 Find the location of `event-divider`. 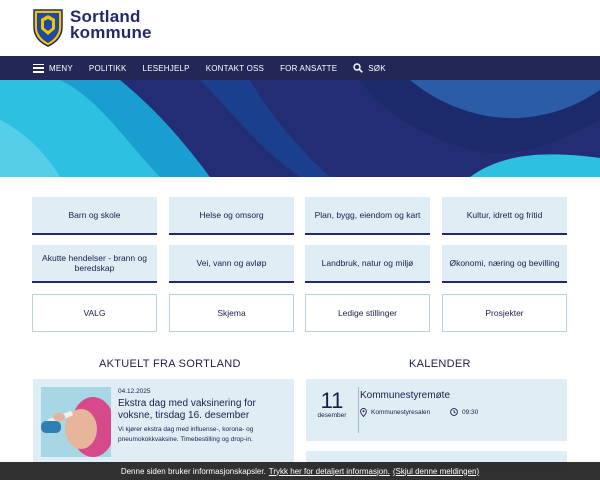

event-divider is located at coordinates (358, 410).